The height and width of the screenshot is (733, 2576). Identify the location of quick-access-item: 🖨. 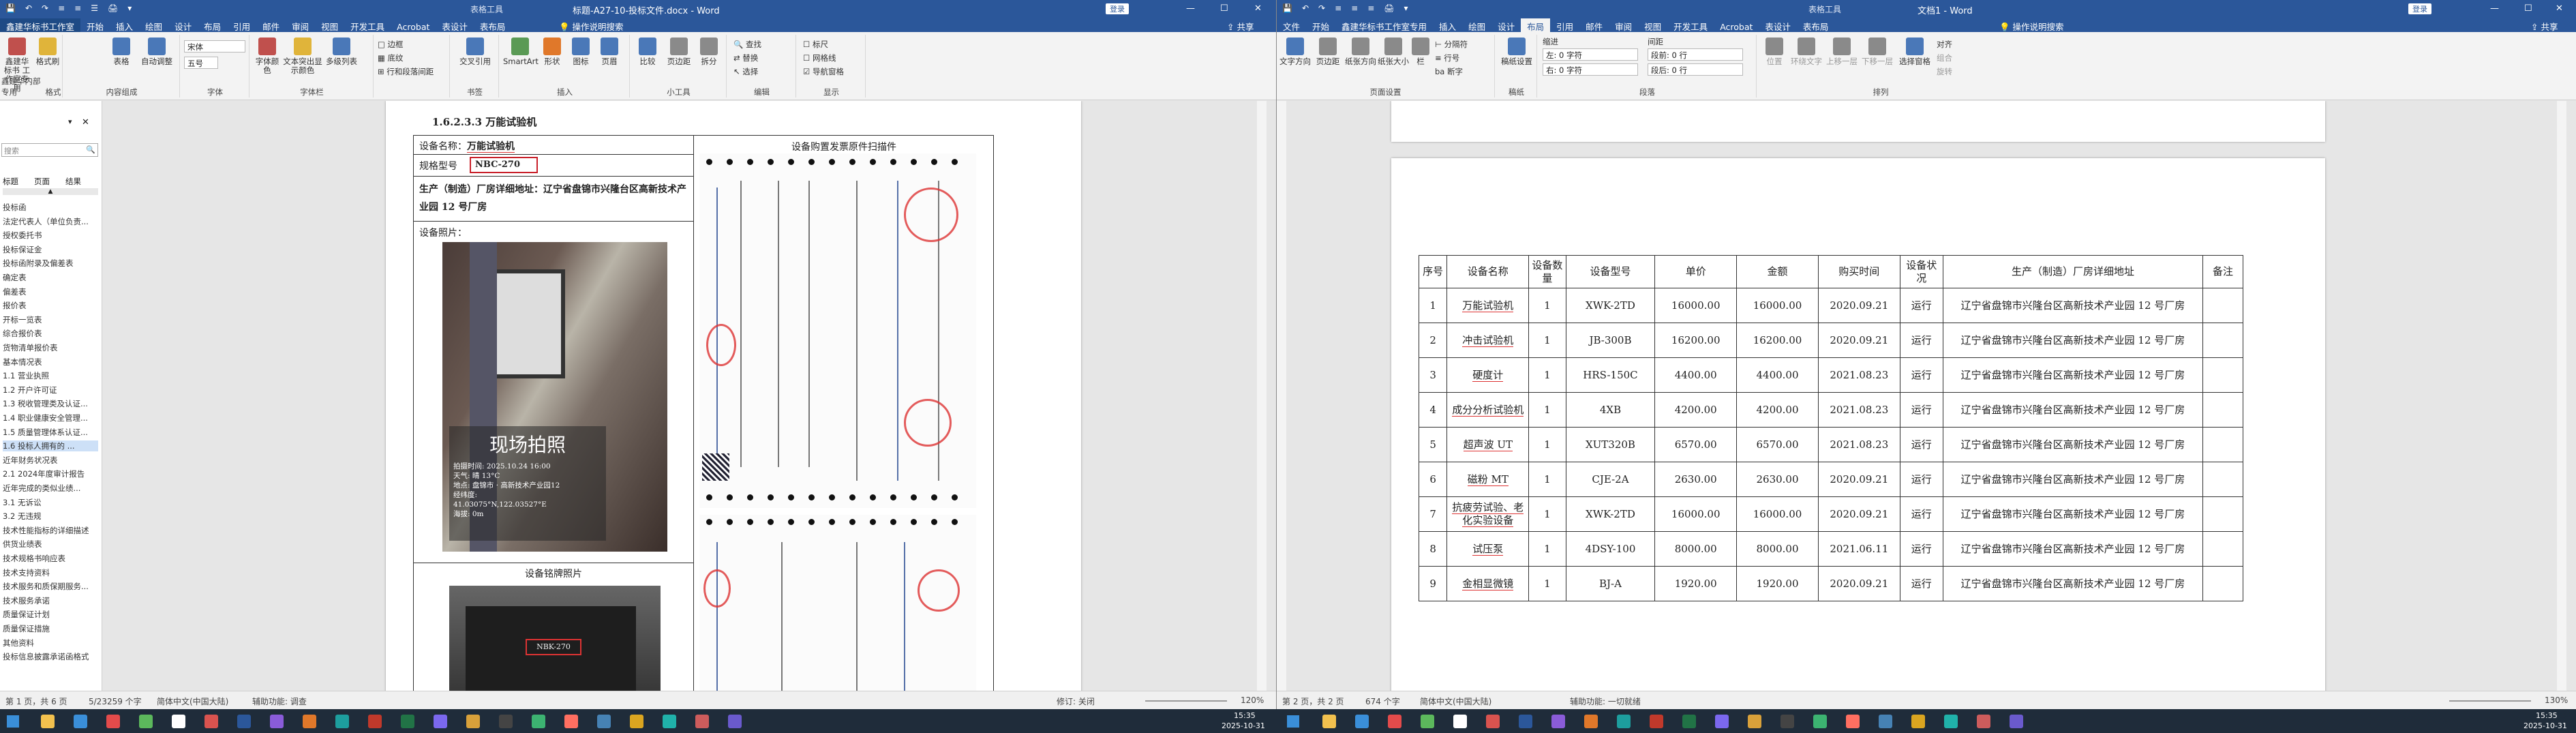
(1389, 8).